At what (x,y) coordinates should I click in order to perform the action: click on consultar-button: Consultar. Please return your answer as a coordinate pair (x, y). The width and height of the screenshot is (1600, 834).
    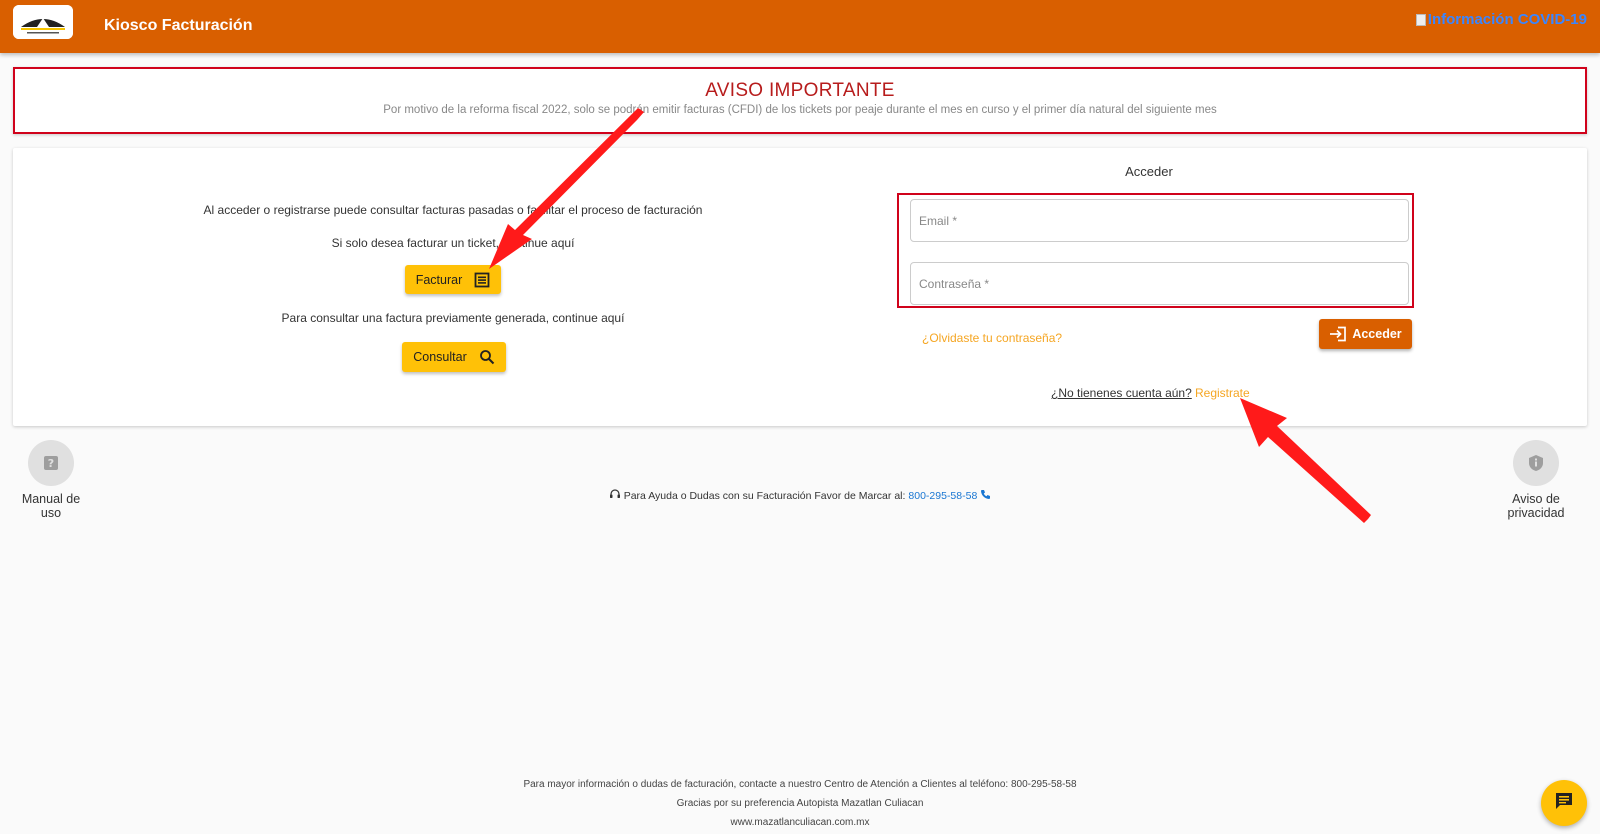
    Looking at the image, I should click on (454, 357).